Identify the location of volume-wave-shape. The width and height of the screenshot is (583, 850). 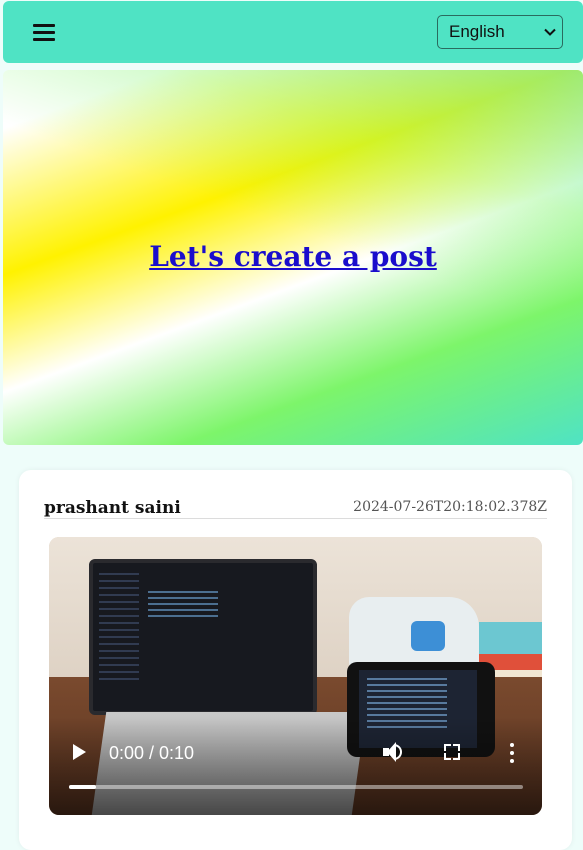
(398, 752).